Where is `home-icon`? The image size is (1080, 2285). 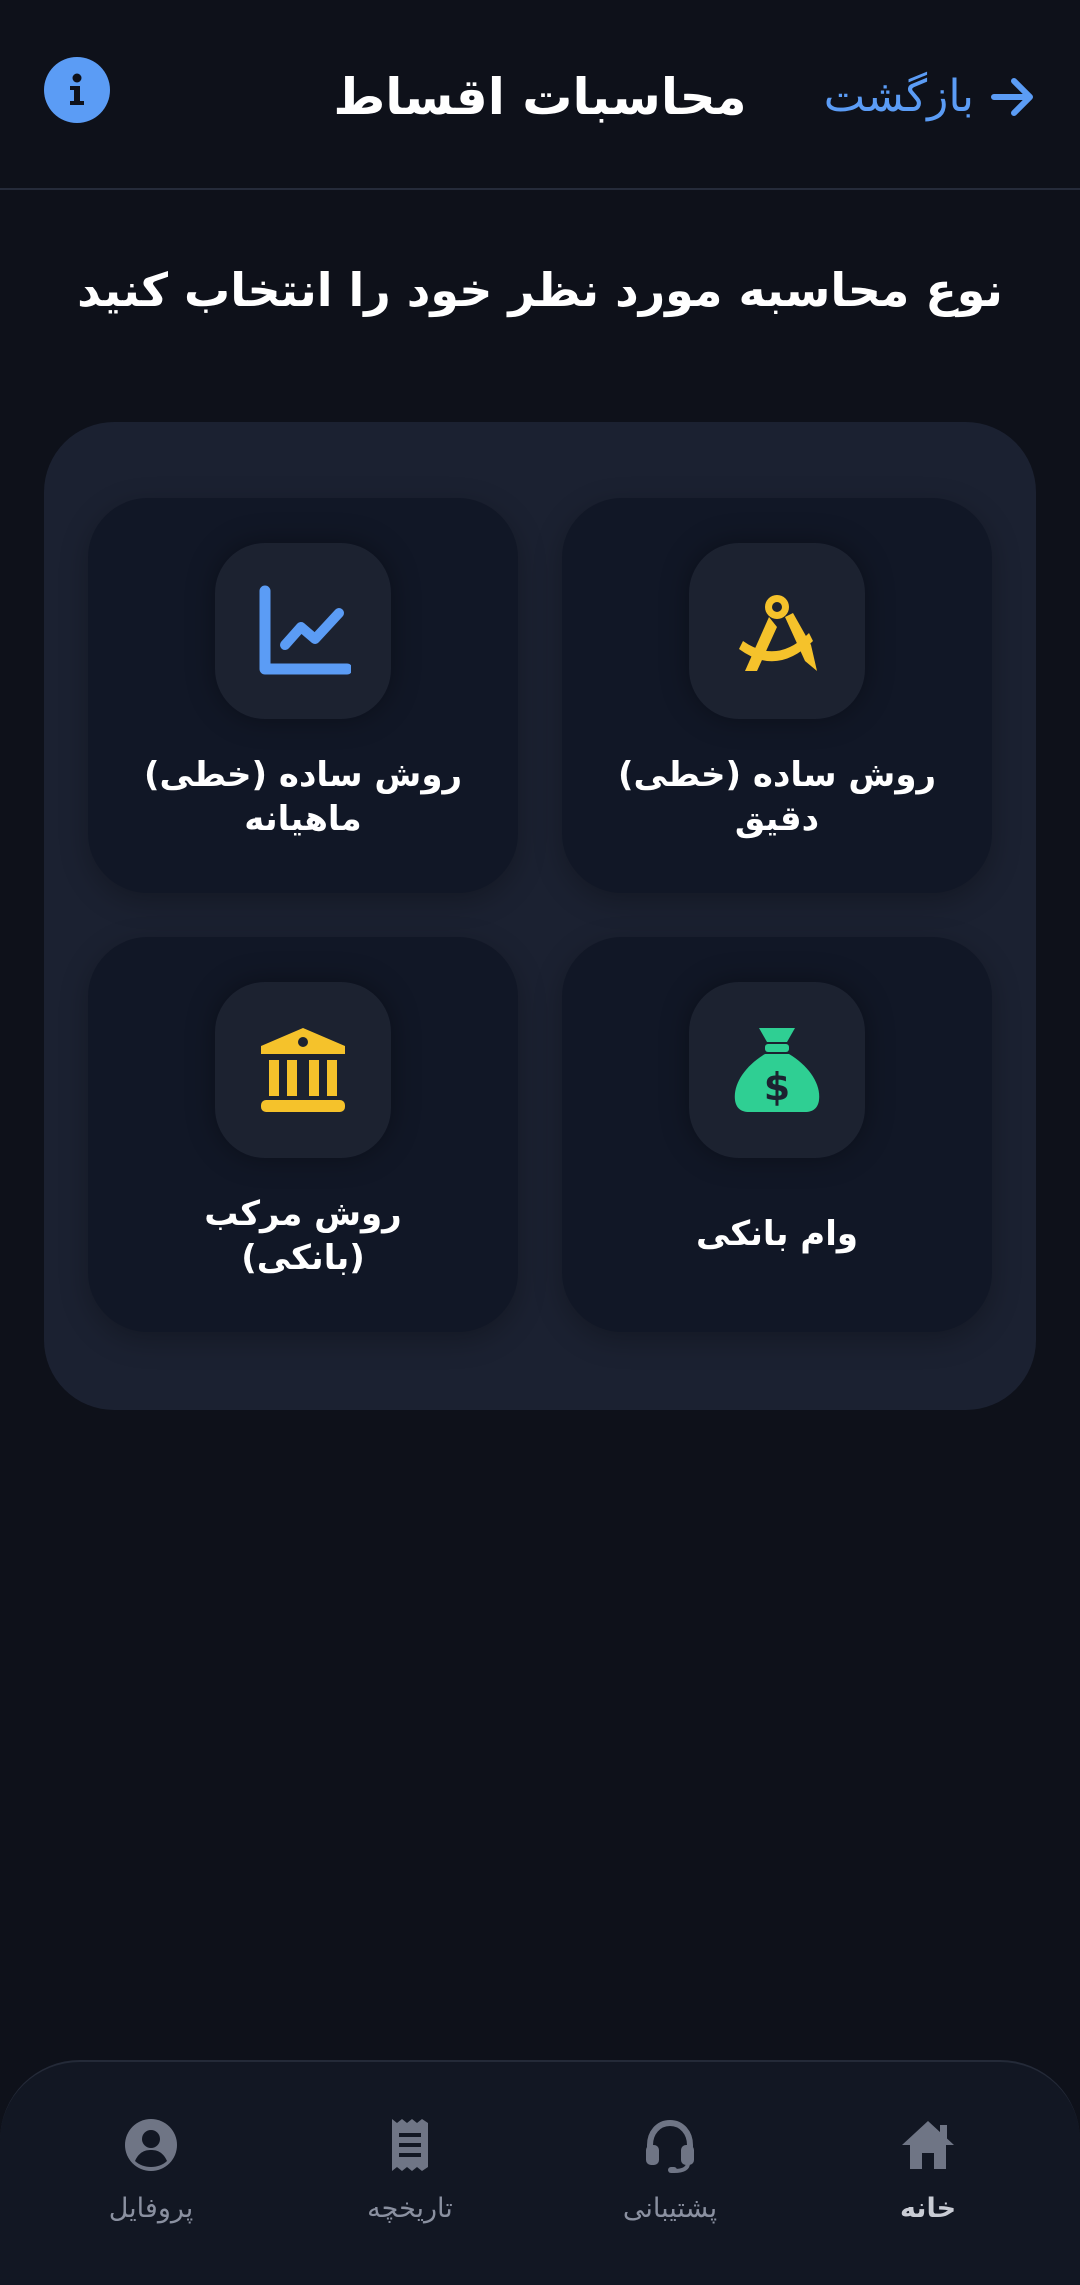 home-icon is located at coordinates (928, 2145).